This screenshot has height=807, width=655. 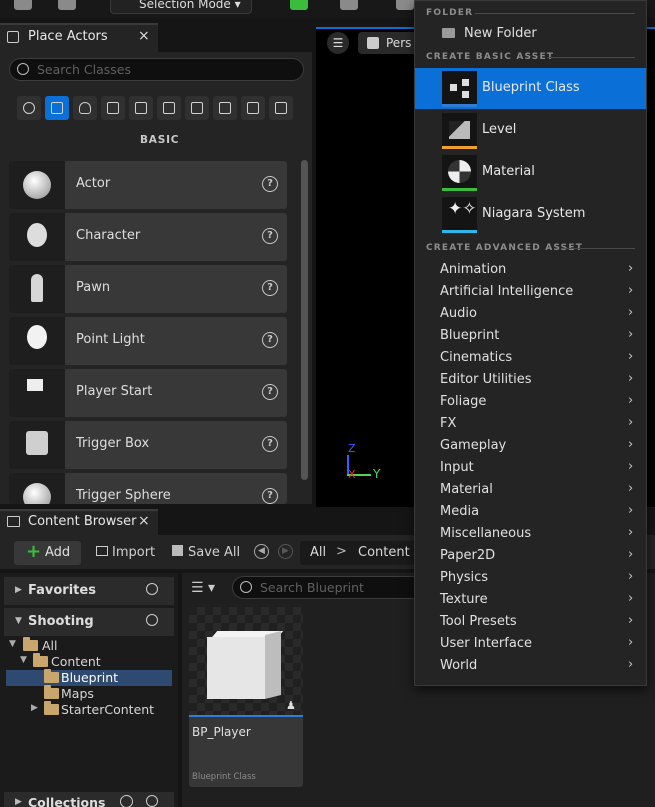 I want to click on clapper-icon, so click(x=113, y=108).